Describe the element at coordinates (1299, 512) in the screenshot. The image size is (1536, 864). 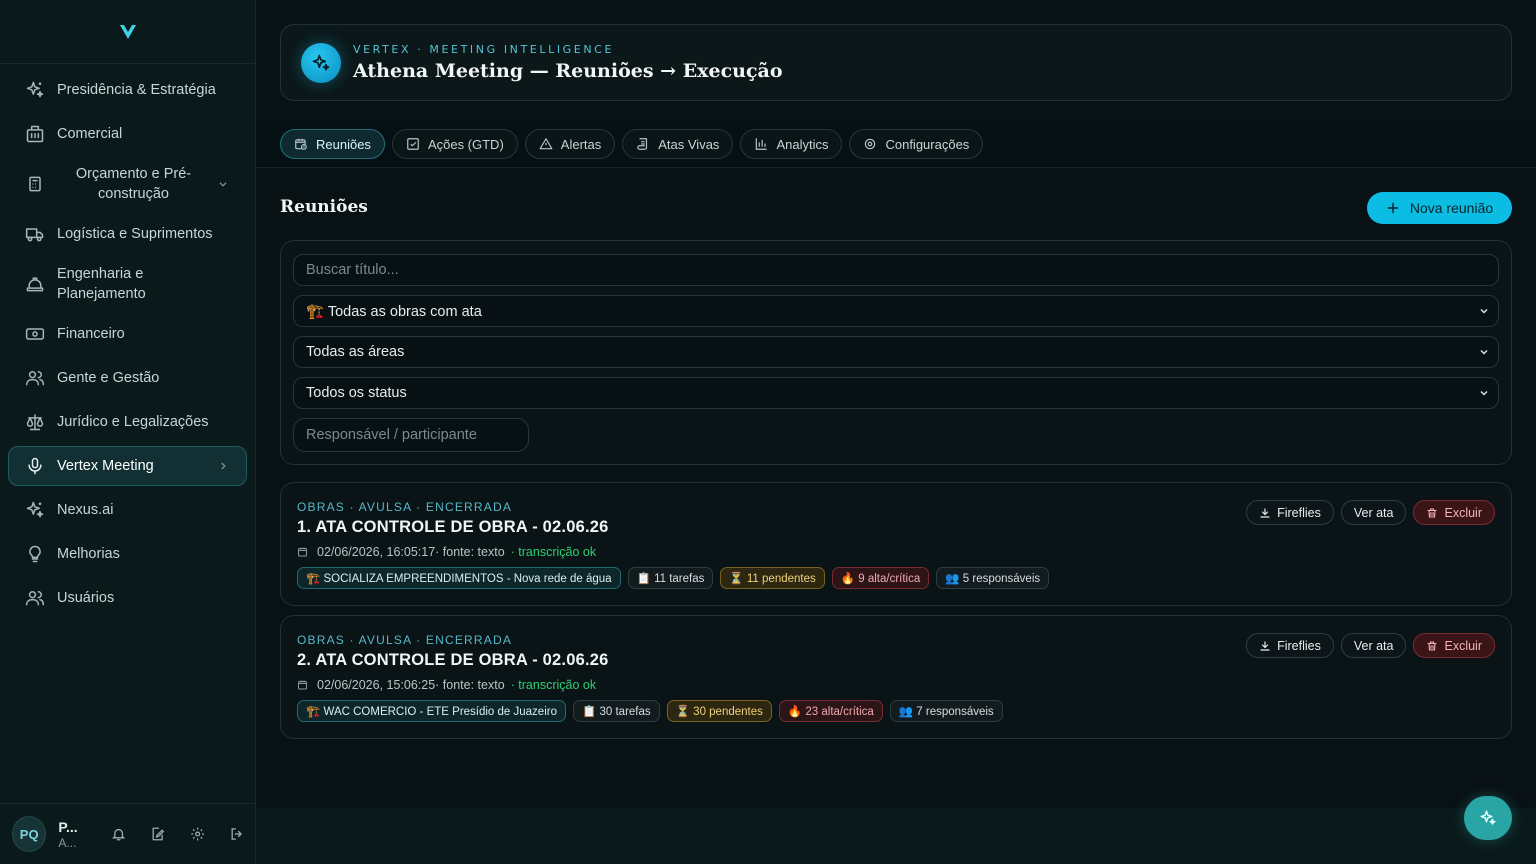
I see `fireflies-label: Fireflies` at that location.